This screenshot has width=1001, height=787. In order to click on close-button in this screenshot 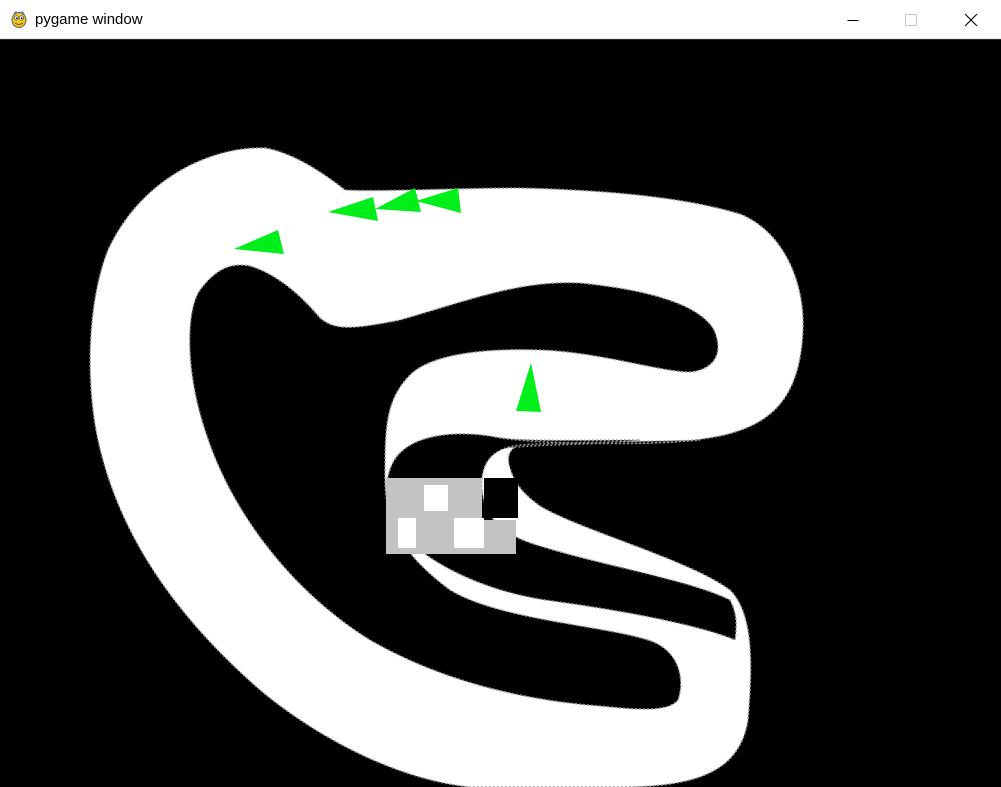, I will do `click(970, 19)`.